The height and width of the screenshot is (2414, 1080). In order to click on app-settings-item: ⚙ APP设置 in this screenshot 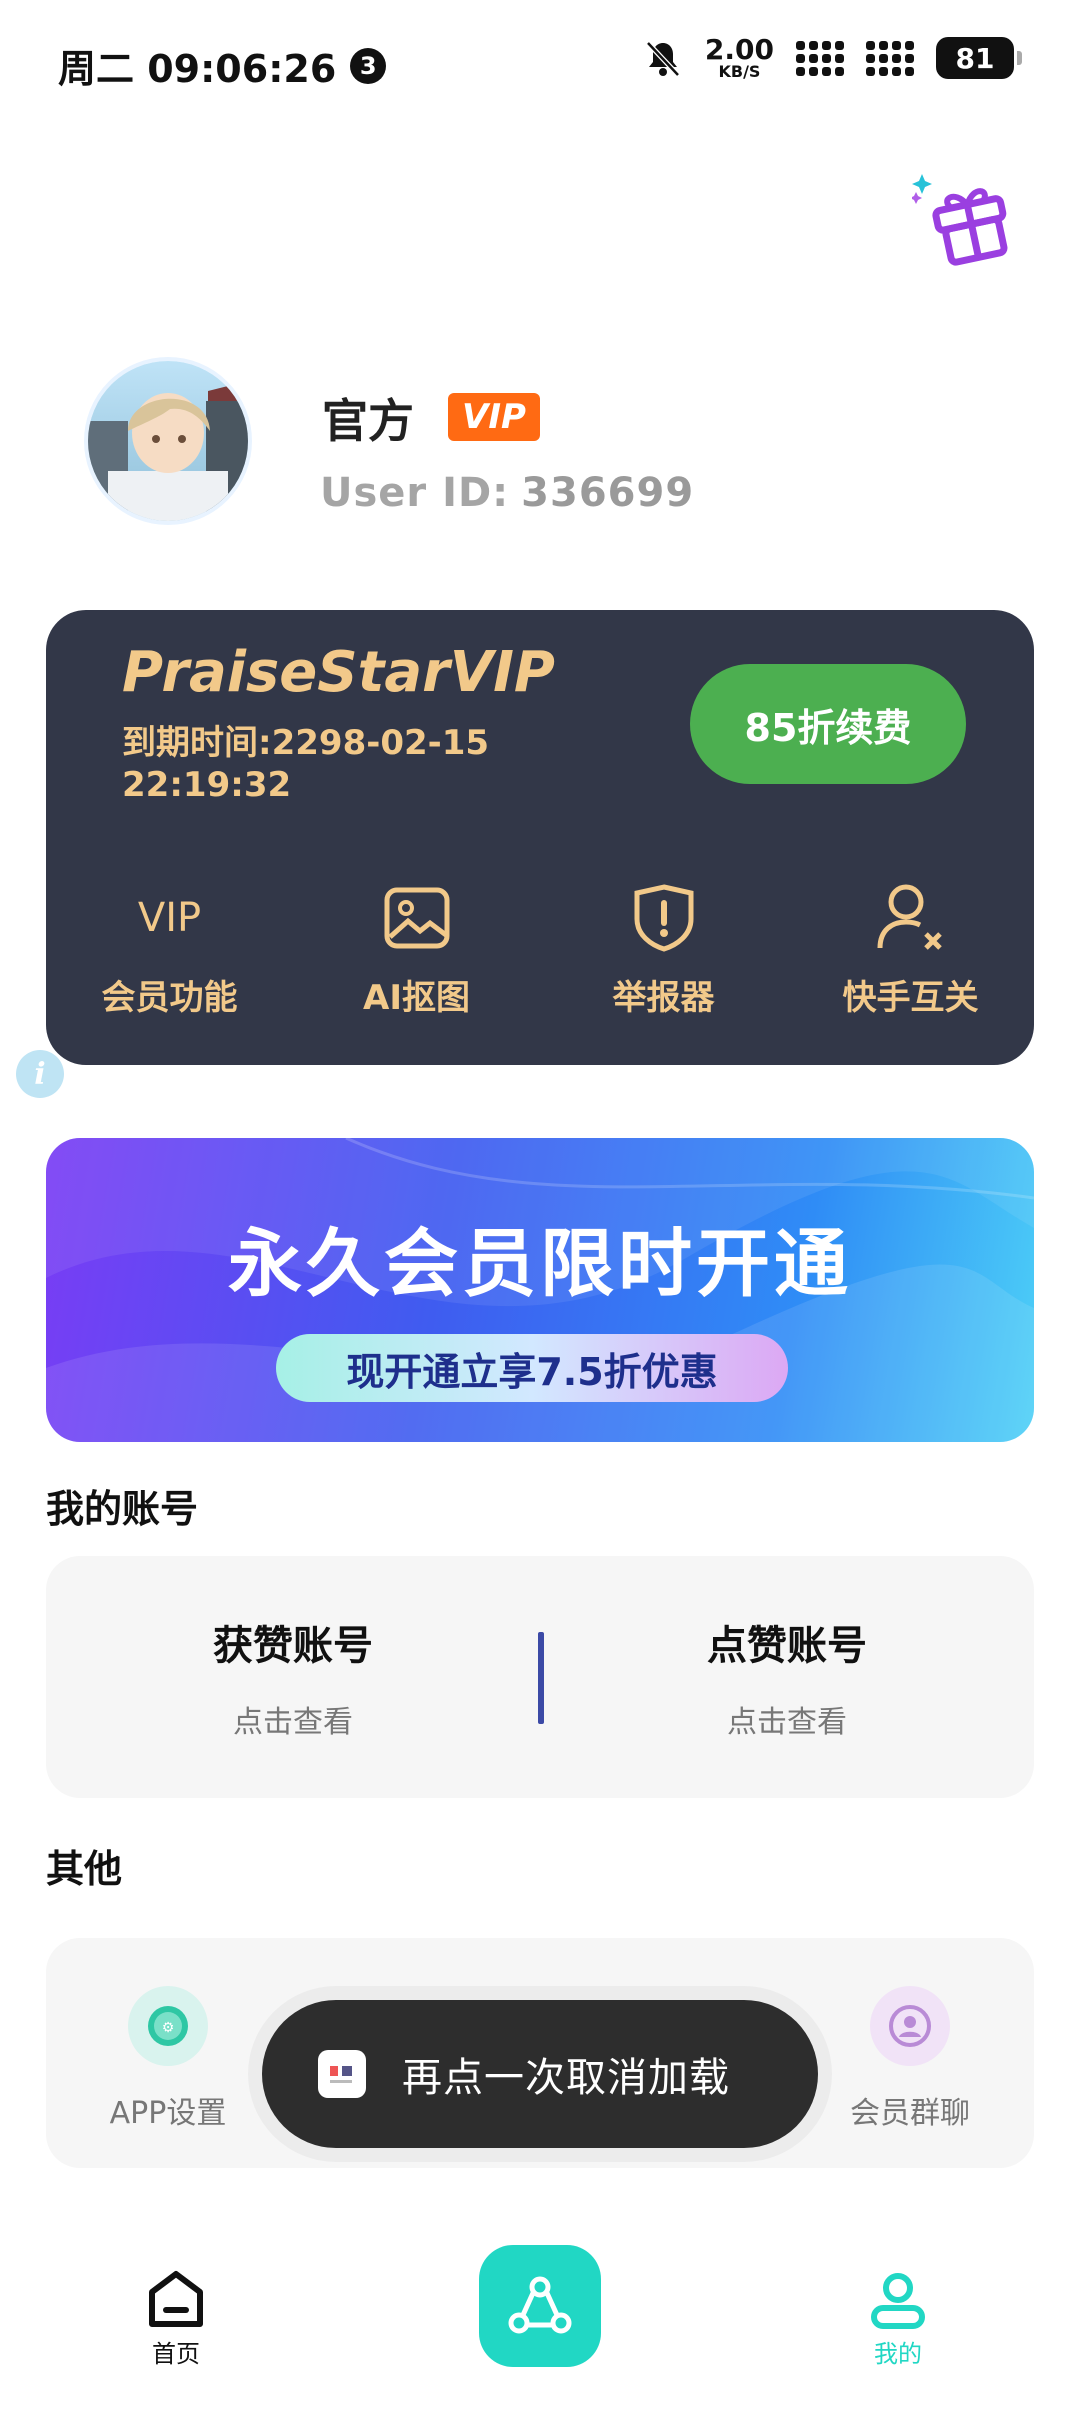, I will do `click(168, 2059)`.